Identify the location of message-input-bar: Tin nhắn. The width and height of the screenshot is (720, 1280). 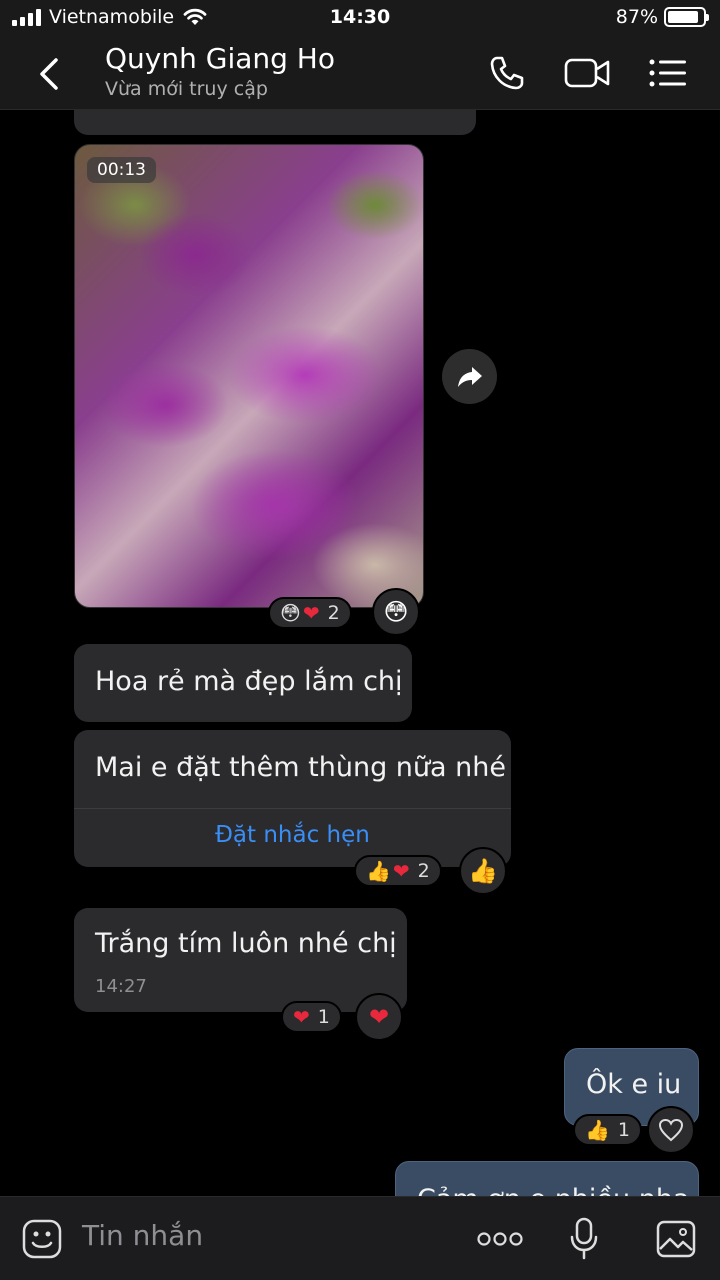
(360, 1238).